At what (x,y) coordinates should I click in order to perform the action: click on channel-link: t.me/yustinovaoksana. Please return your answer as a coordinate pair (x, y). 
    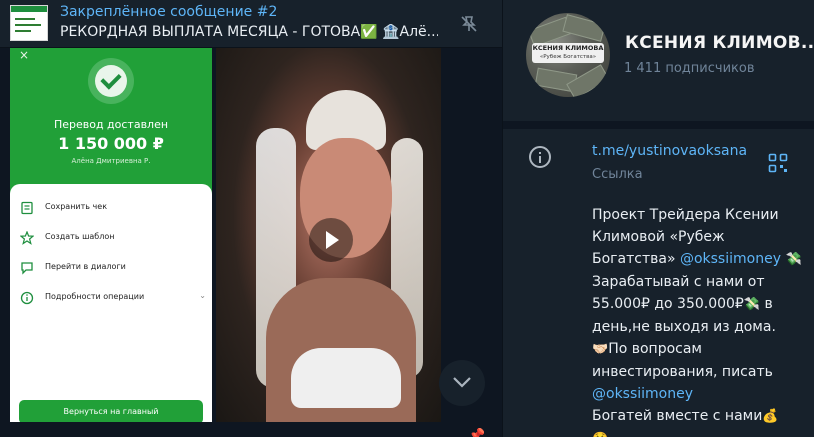
    Looking at the image, I should click on (669, 151).